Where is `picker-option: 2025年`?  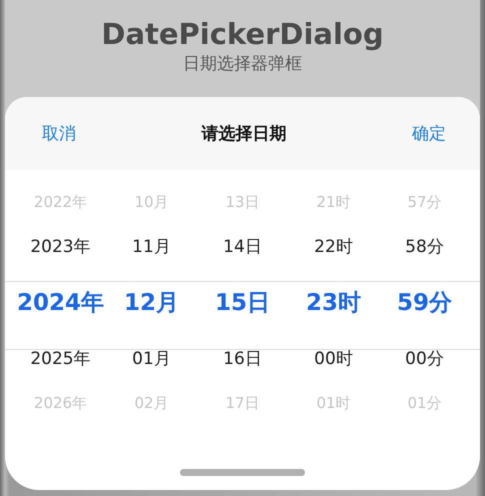 picker-option: 2025年 is located at coordinates (60, 358).